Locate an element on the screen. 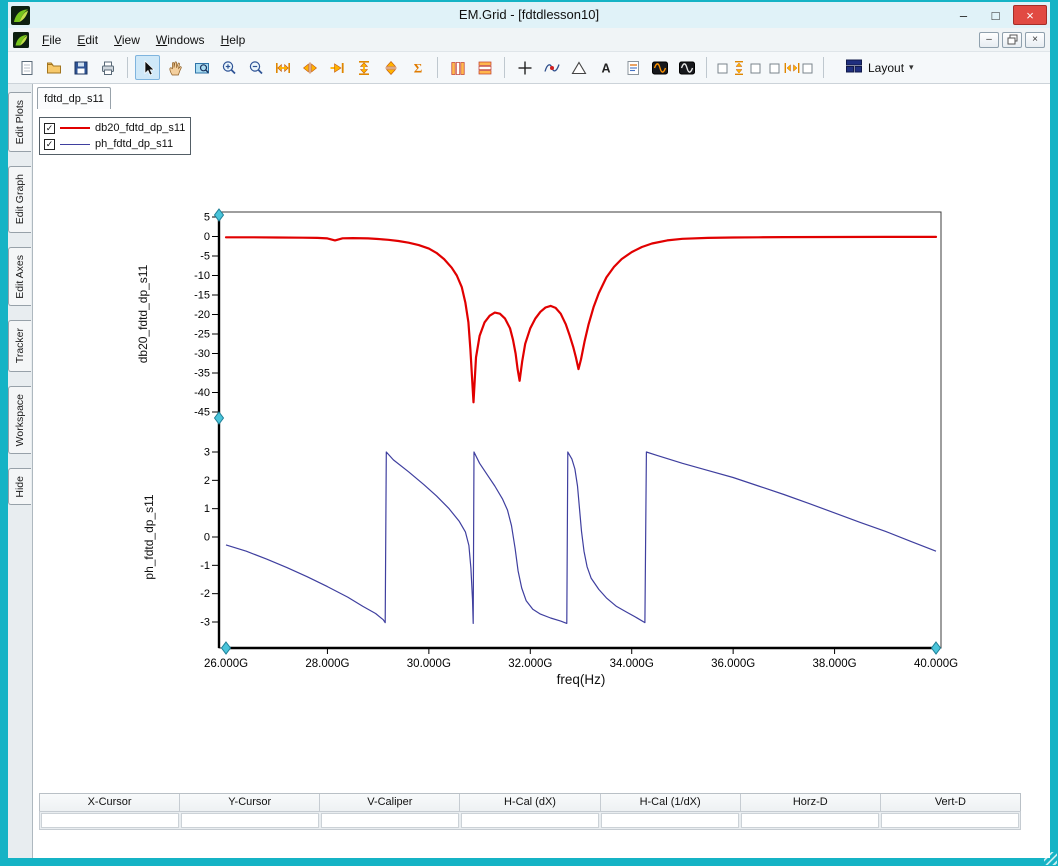 The height and width of the screenshot is (866, 1058). dropdown-caret-icon: ▾ is located at coordinates (911, 67).